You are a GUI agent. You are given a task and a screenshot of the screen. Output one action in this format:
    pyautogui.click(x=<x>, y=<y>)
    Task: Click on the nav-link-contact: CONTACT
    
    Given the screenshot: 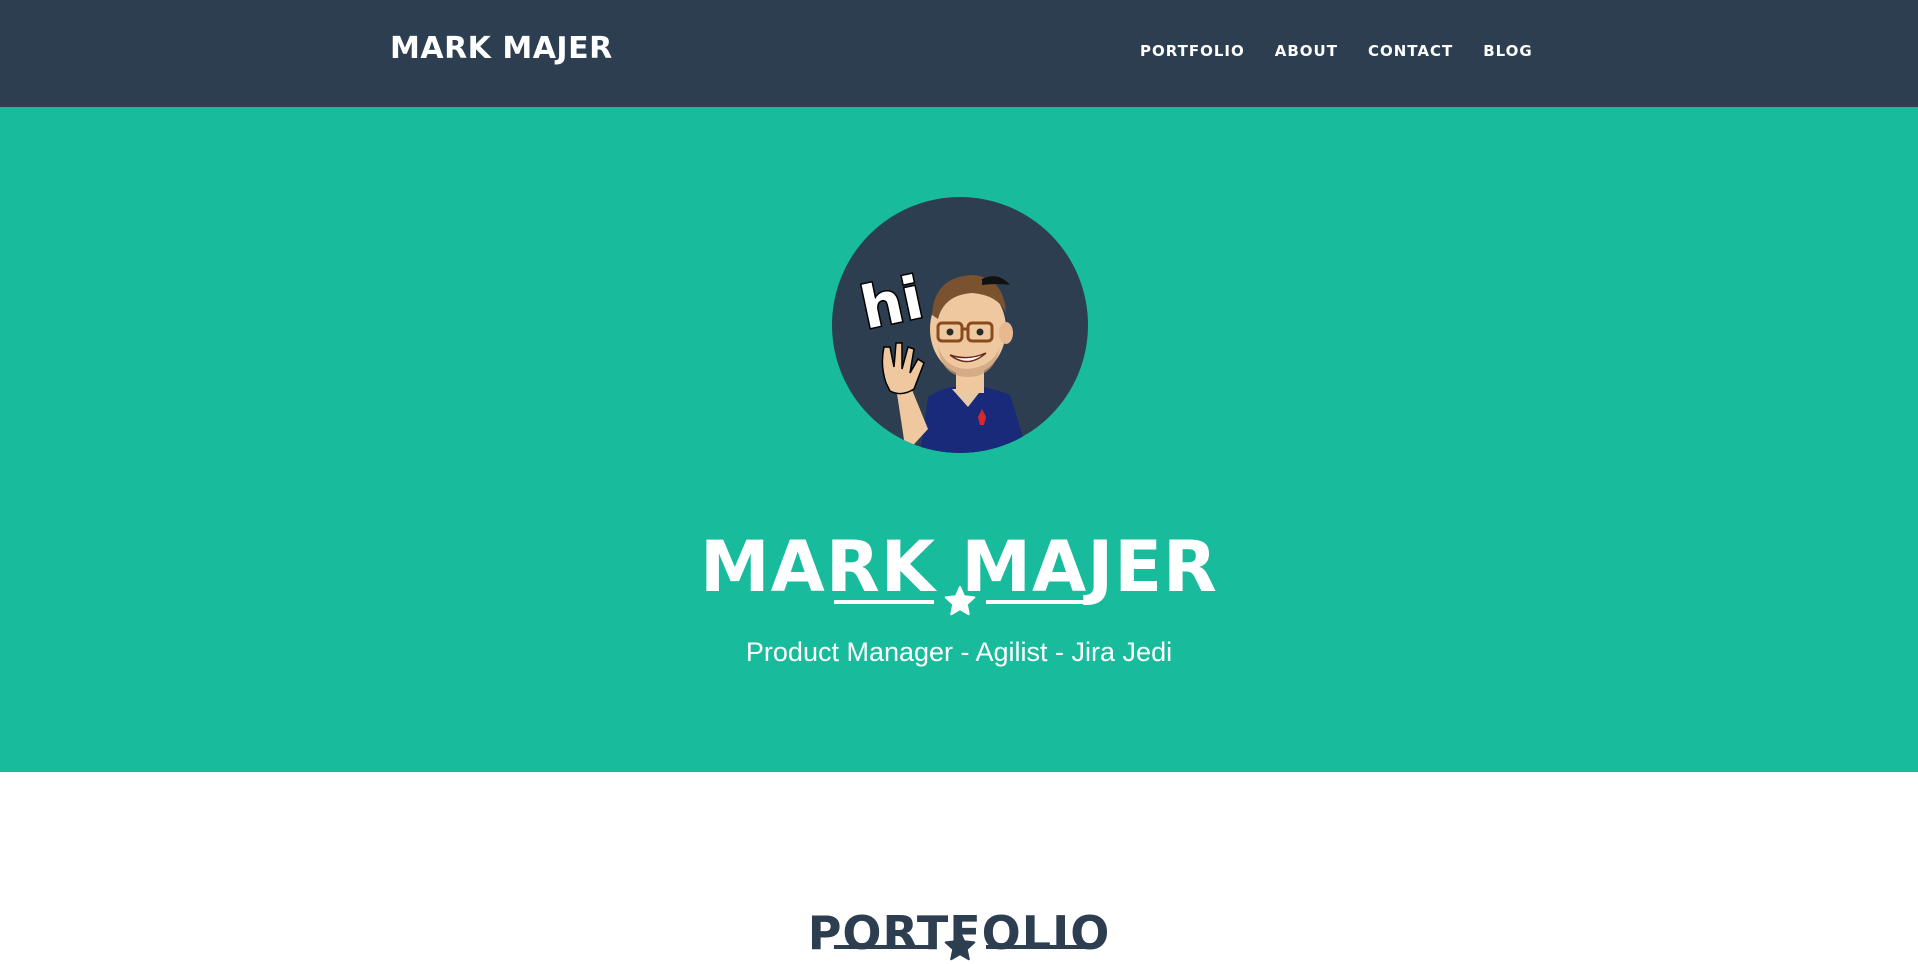 What is the action you would take?
    pyautogui.click(x=1410, y=51)
    